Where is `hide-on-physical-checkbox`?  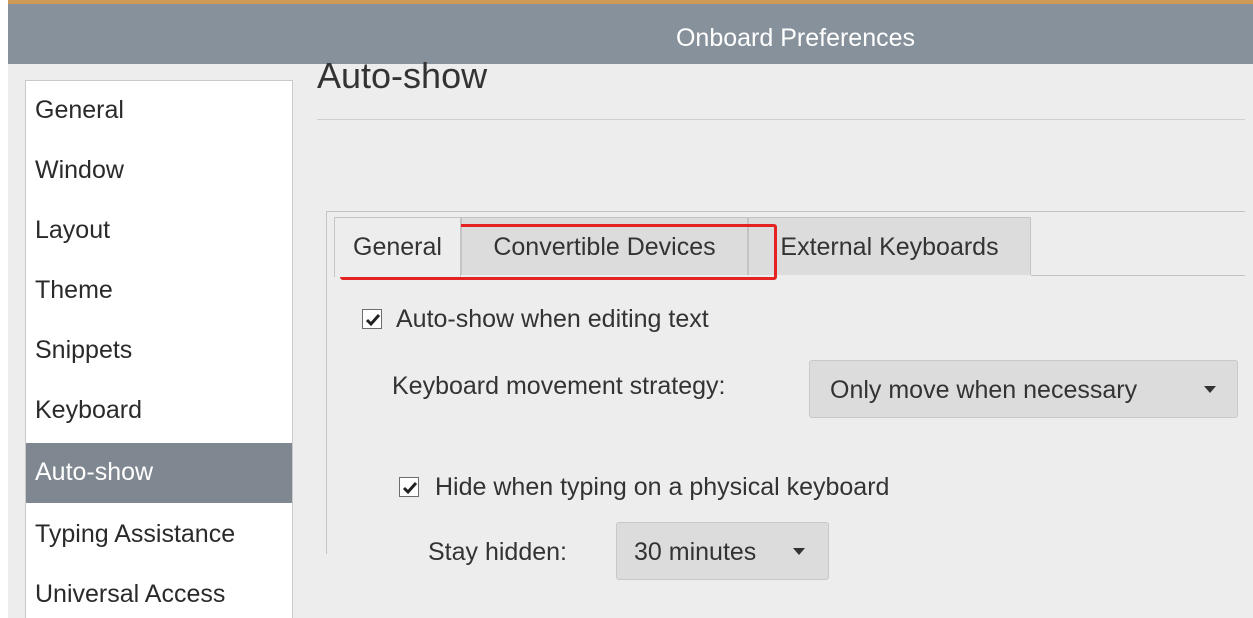
hide-on-physical-checkbox is located at coordinates (409, 487).